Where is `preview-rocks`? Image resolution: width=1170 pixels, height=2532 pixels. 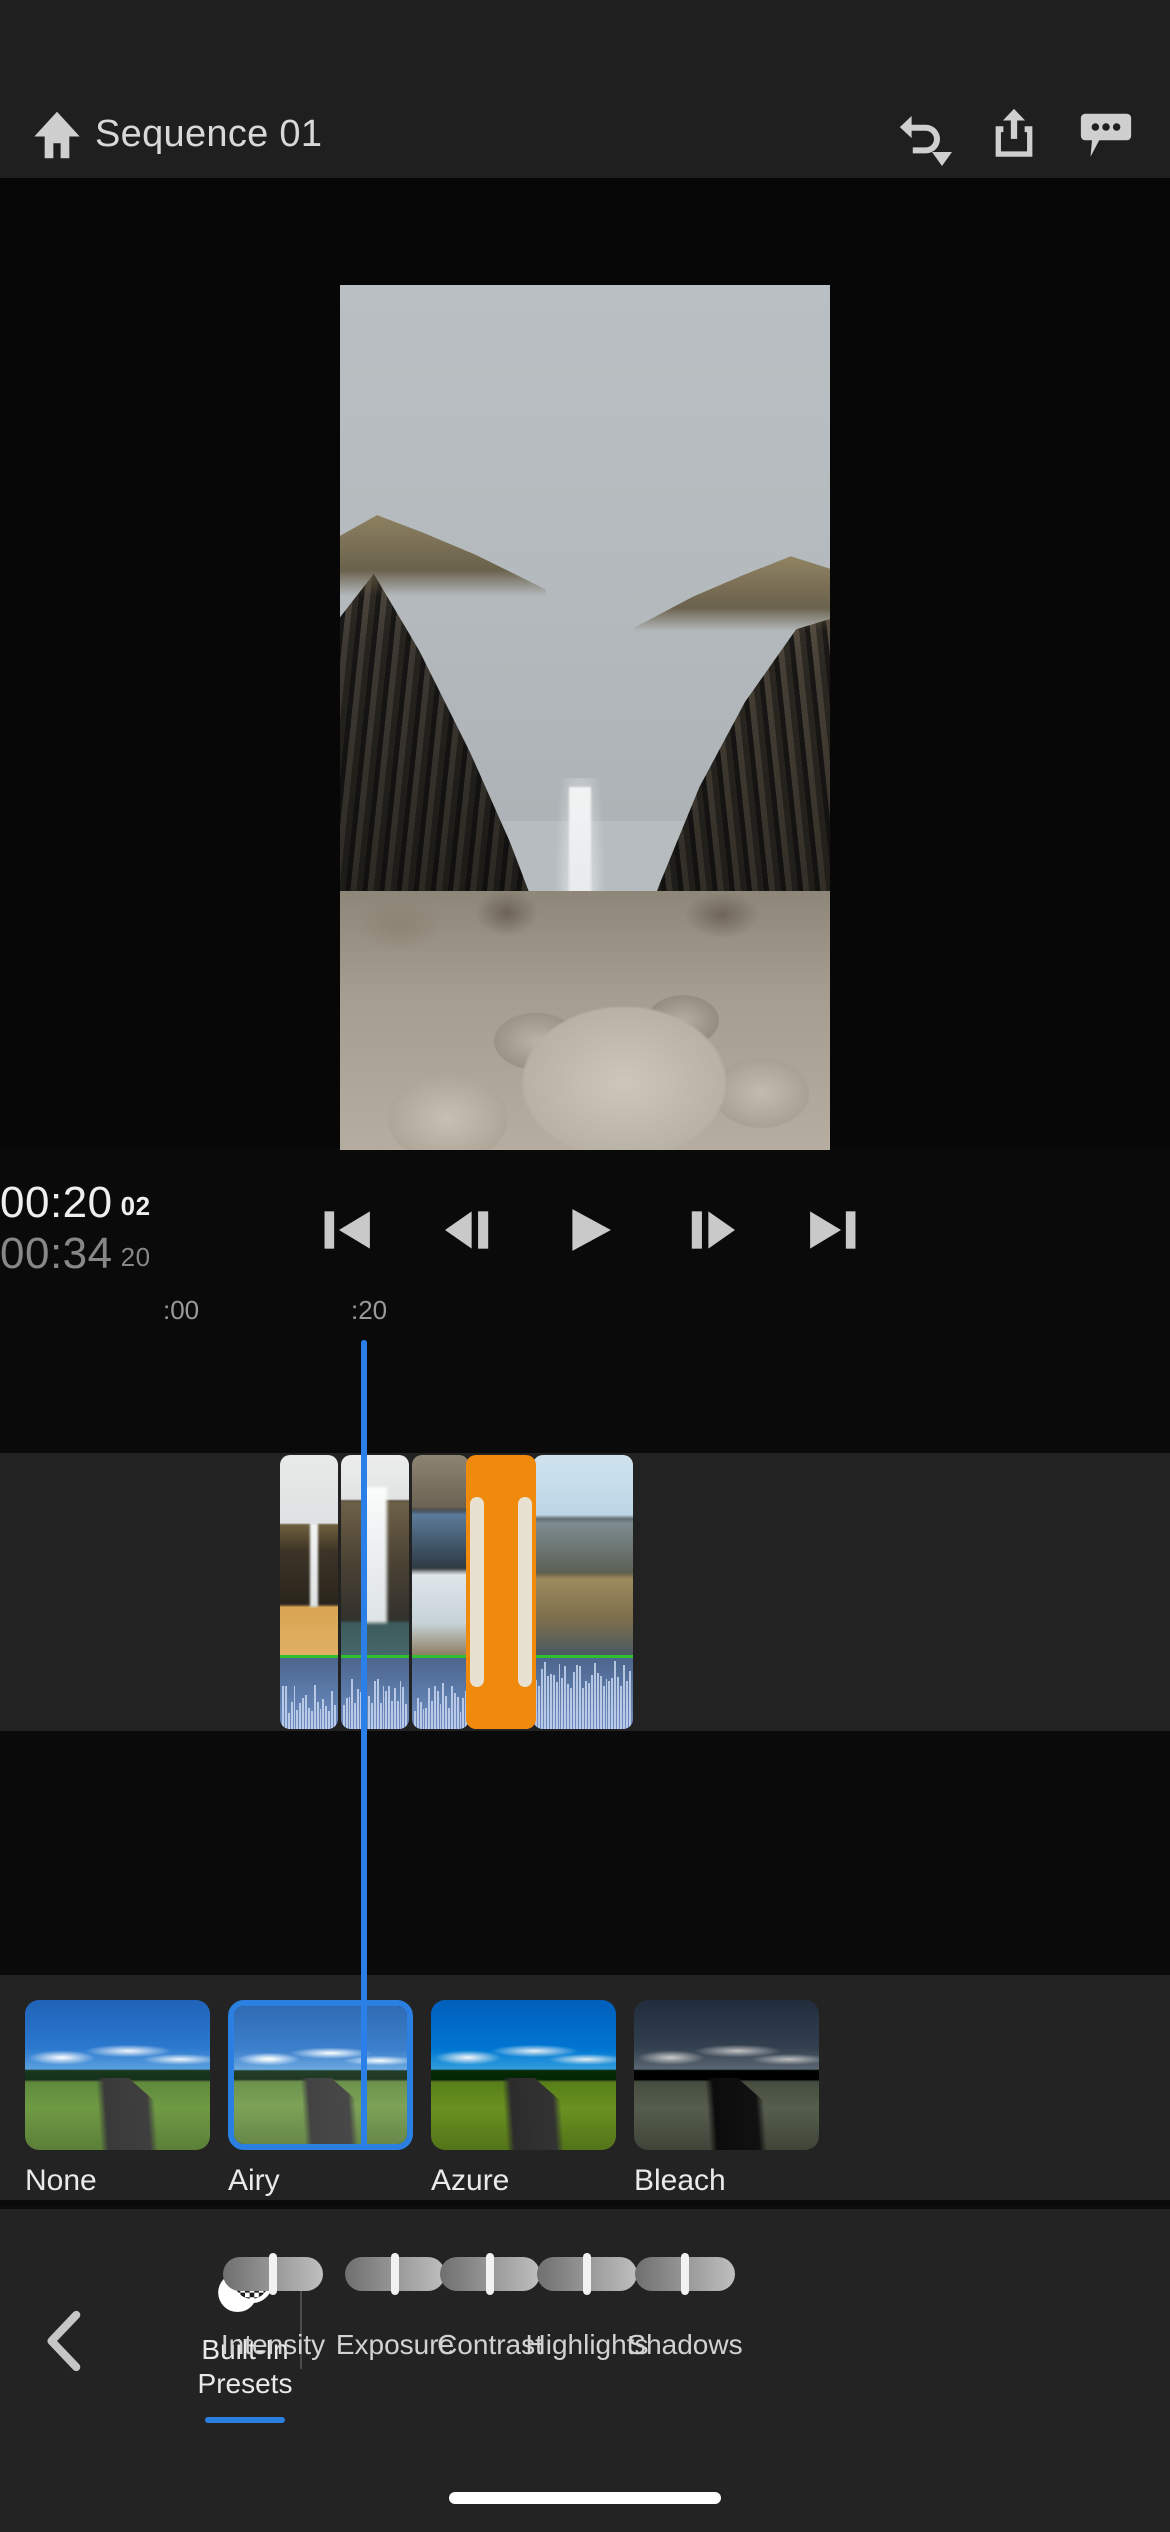 preview-rocks is located at coordinates (585, 1020).